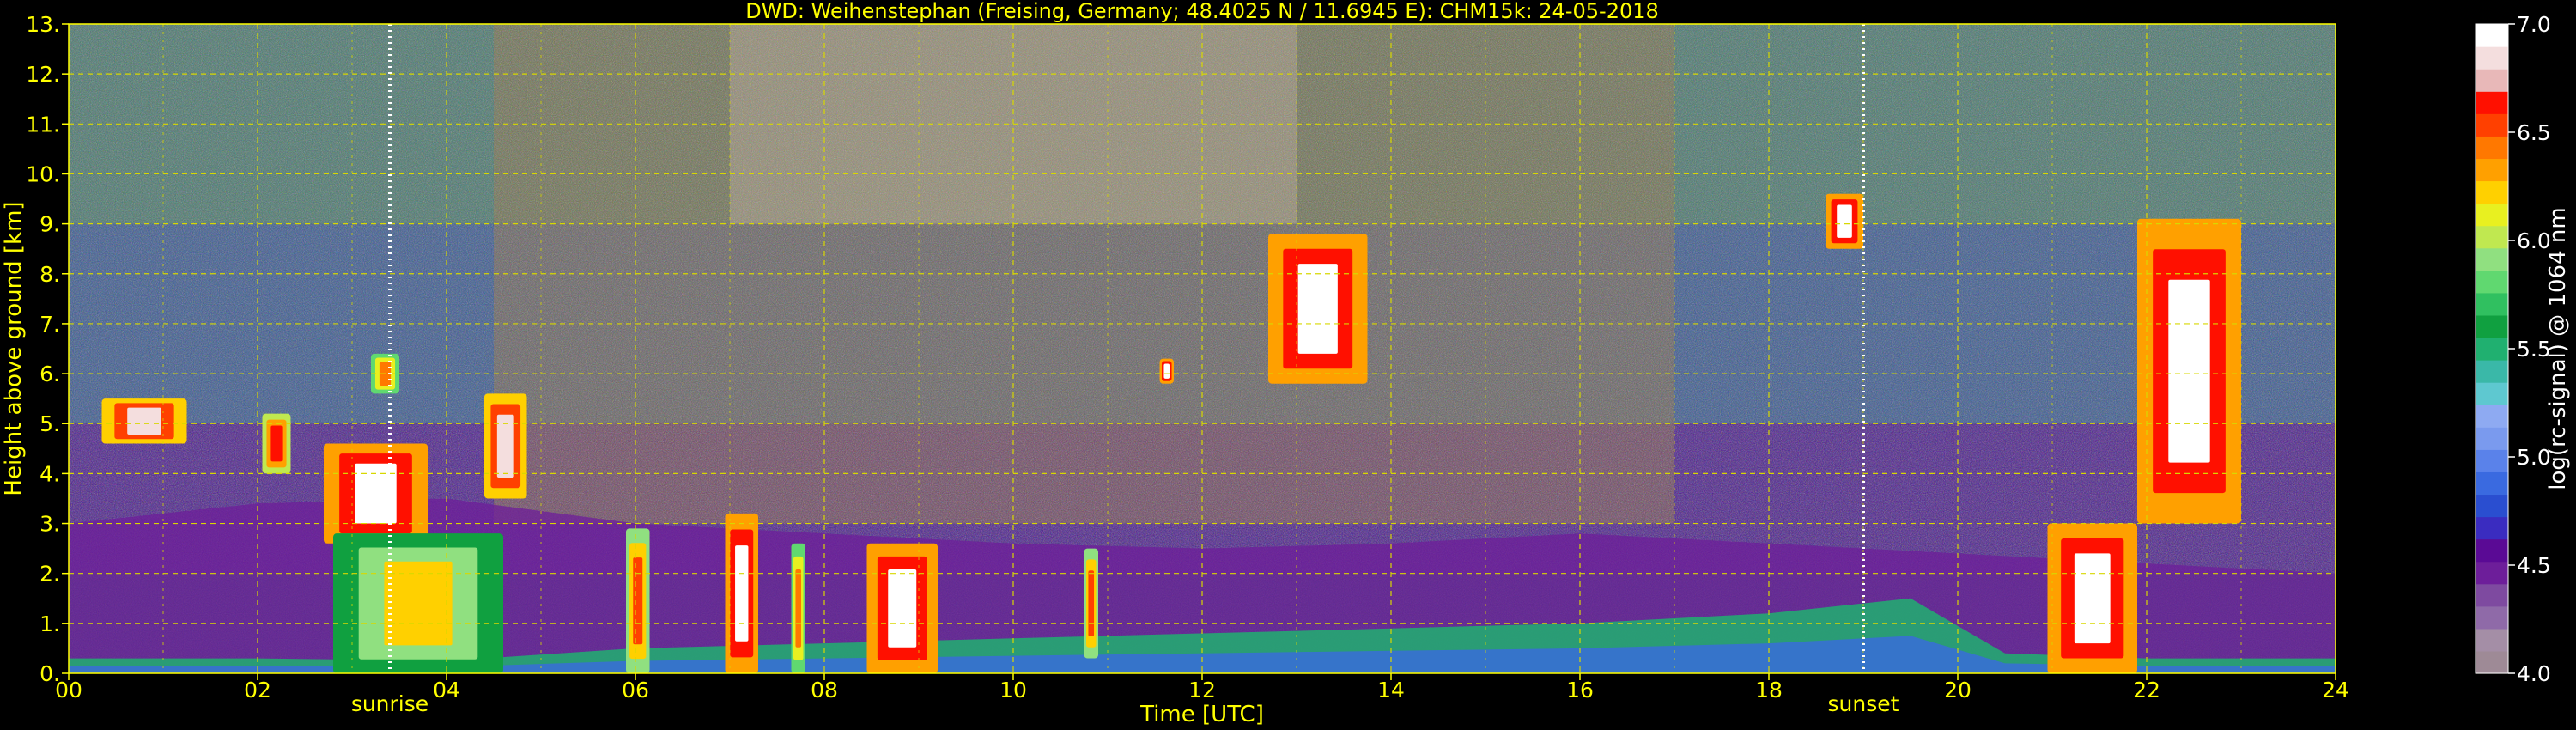 This screenshot has height=730, width=2576. Describe the element at coordinates (1391, 690) in the screenshot. I see `x-tick-label: 14` at that location.